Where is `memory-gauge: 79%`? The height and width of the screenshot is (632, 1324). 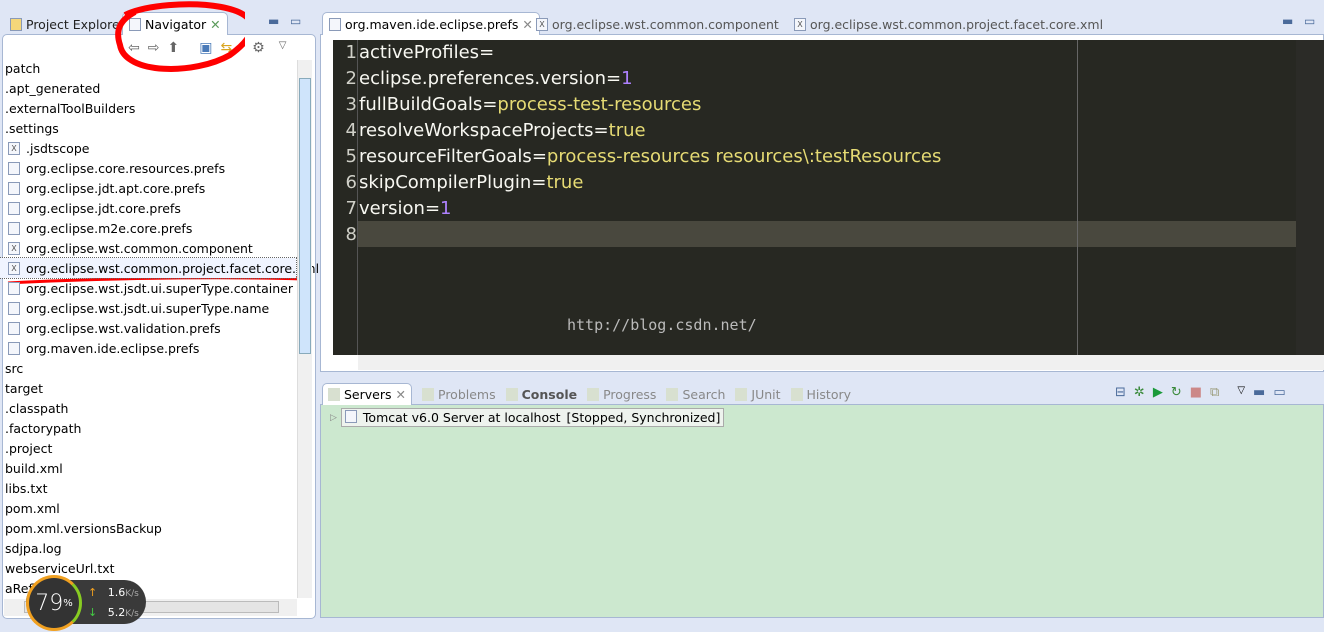 memory-gauge: 79% is located at coordinates (54, 603).